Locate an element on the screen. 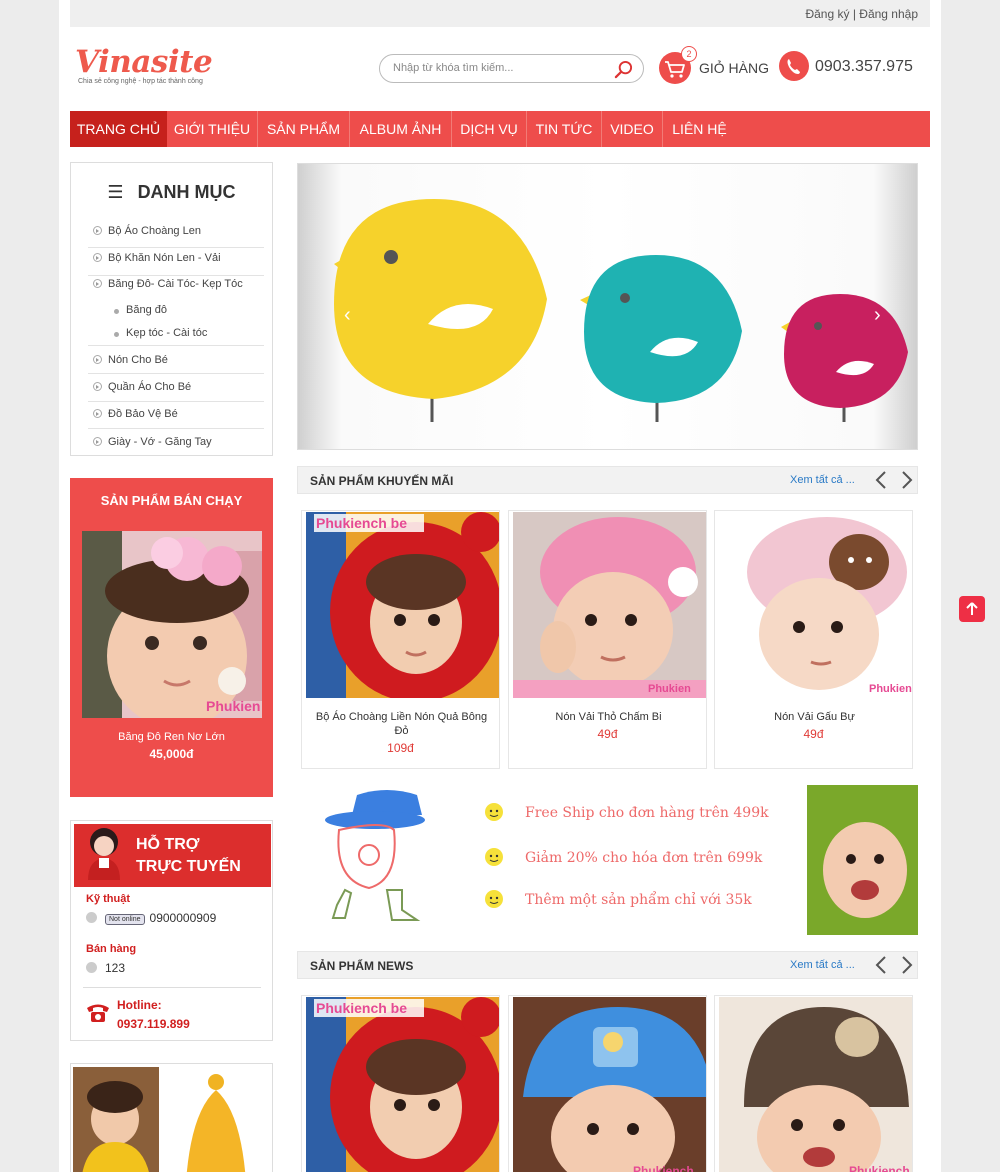  product-name: Nón Vải Thỏ Chấm Bi is located at coordinates (608, 717).